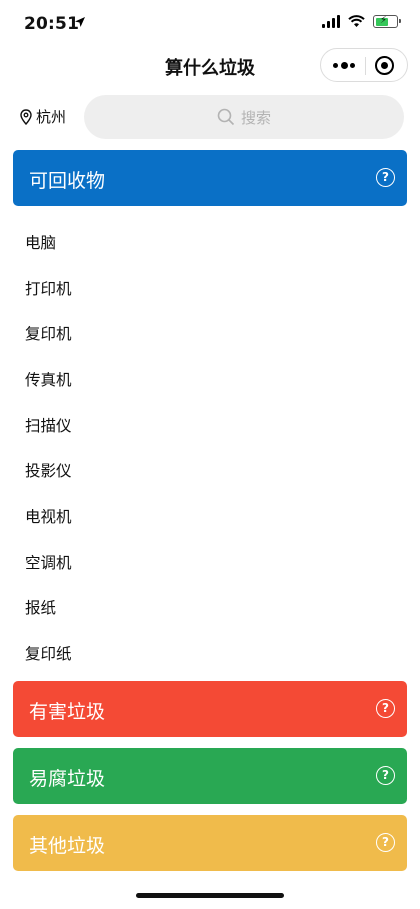 The height and width of the screenshot is (909, 420). Describe the element at coordinates (210, 776) in the screenshot. I see `category-perishable: 易腐垃圾 ?` at that location.